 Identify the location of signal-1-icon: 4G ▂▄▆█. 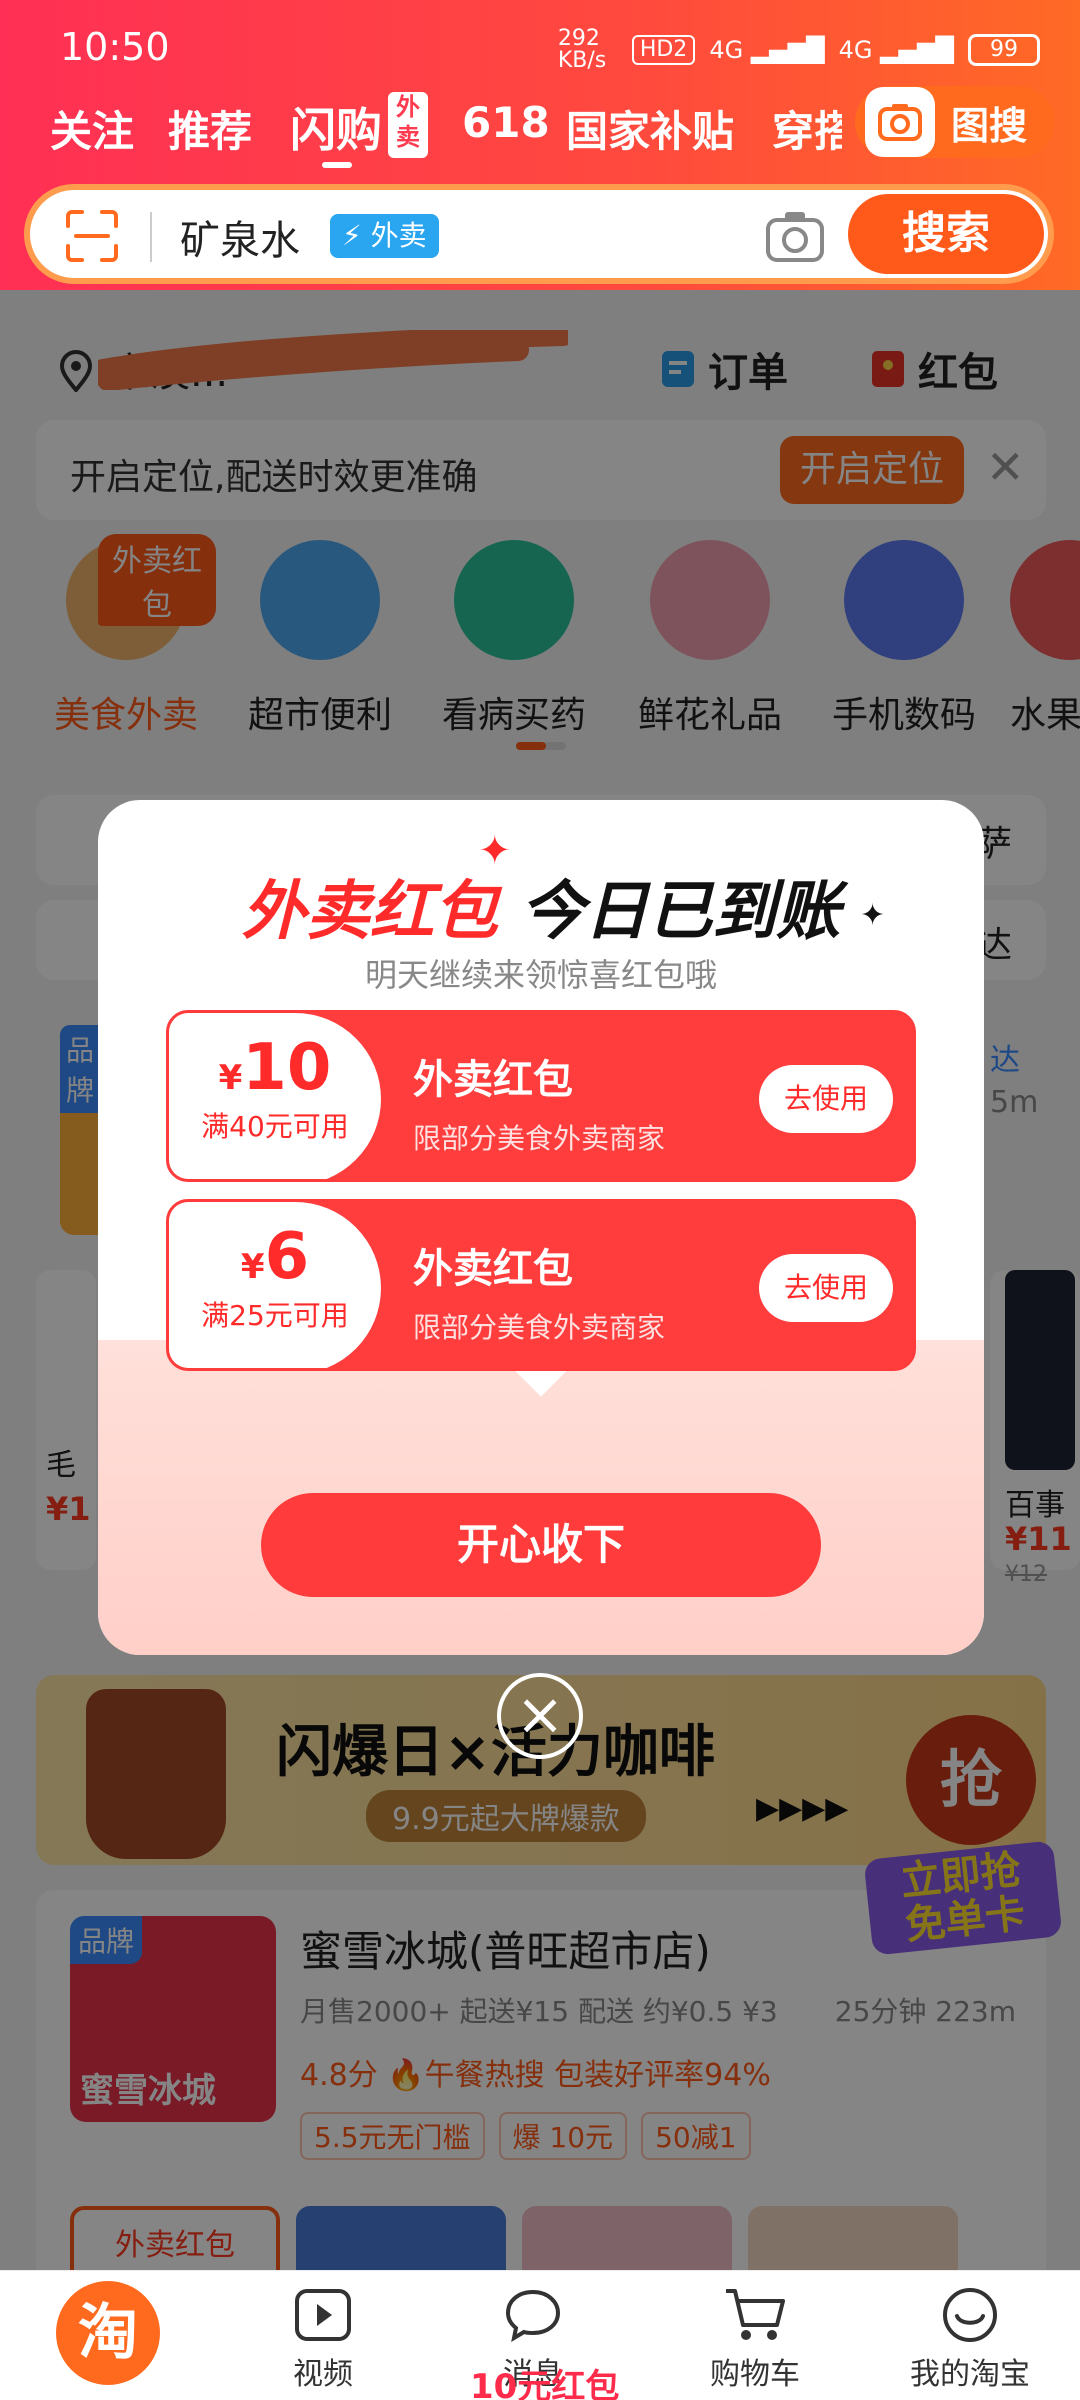
(767, 50).